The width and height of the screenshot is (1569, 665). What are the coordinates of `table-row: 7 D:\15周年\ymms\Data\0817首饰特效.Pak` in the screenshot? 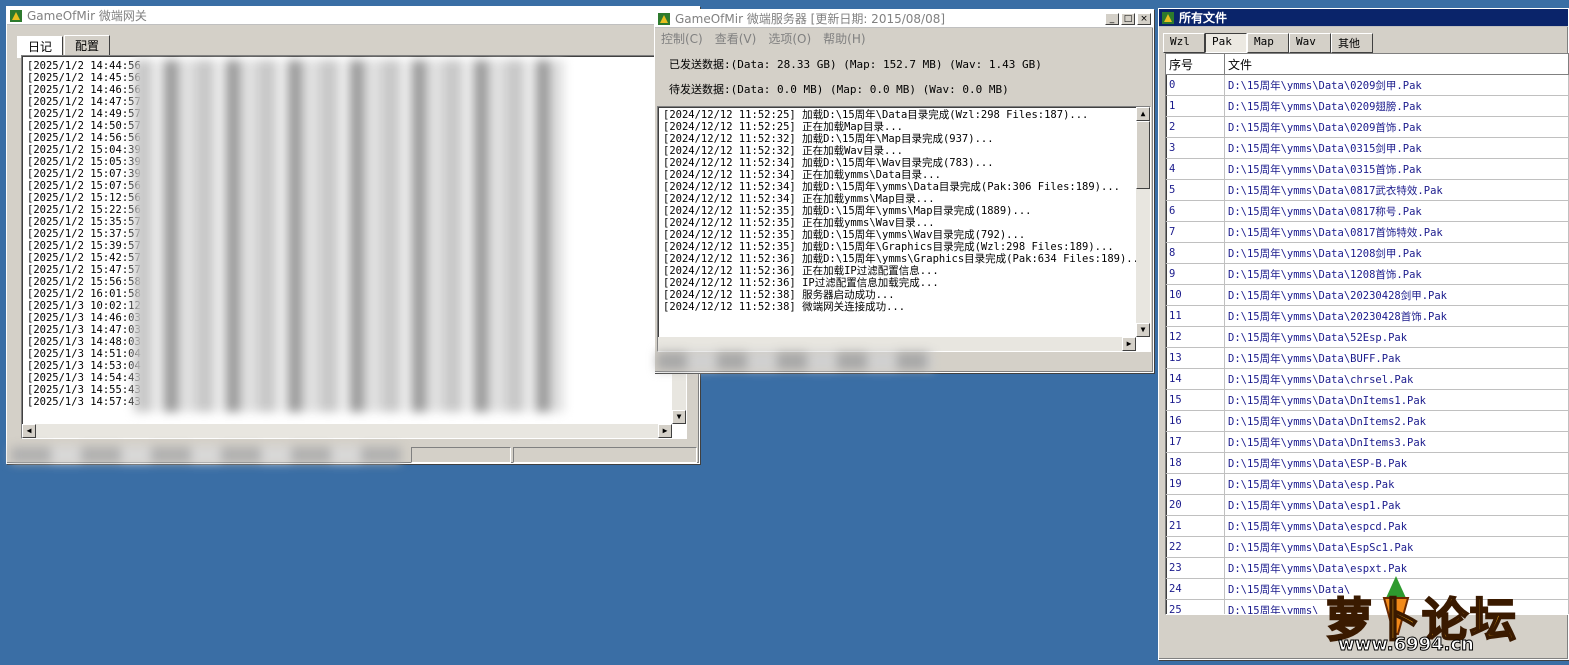 It's located at (1367, 232).